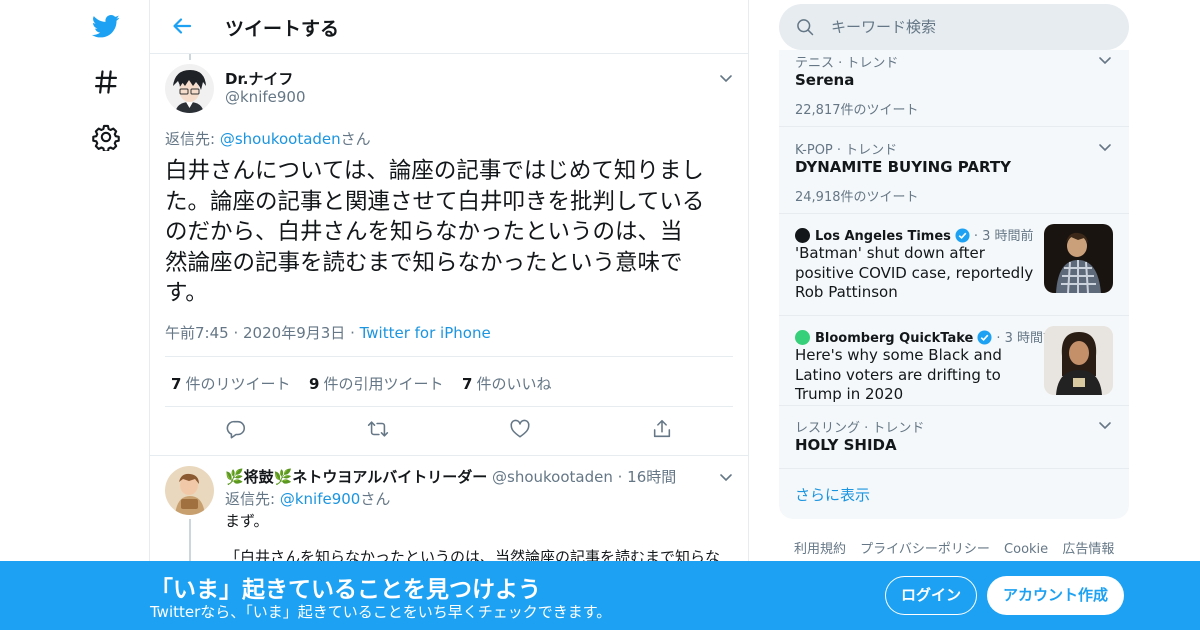  Describe the element at coordinates (857, 110) in the screenshot. I see `trend-tweet-count: 22,817件のツイート` at that location.